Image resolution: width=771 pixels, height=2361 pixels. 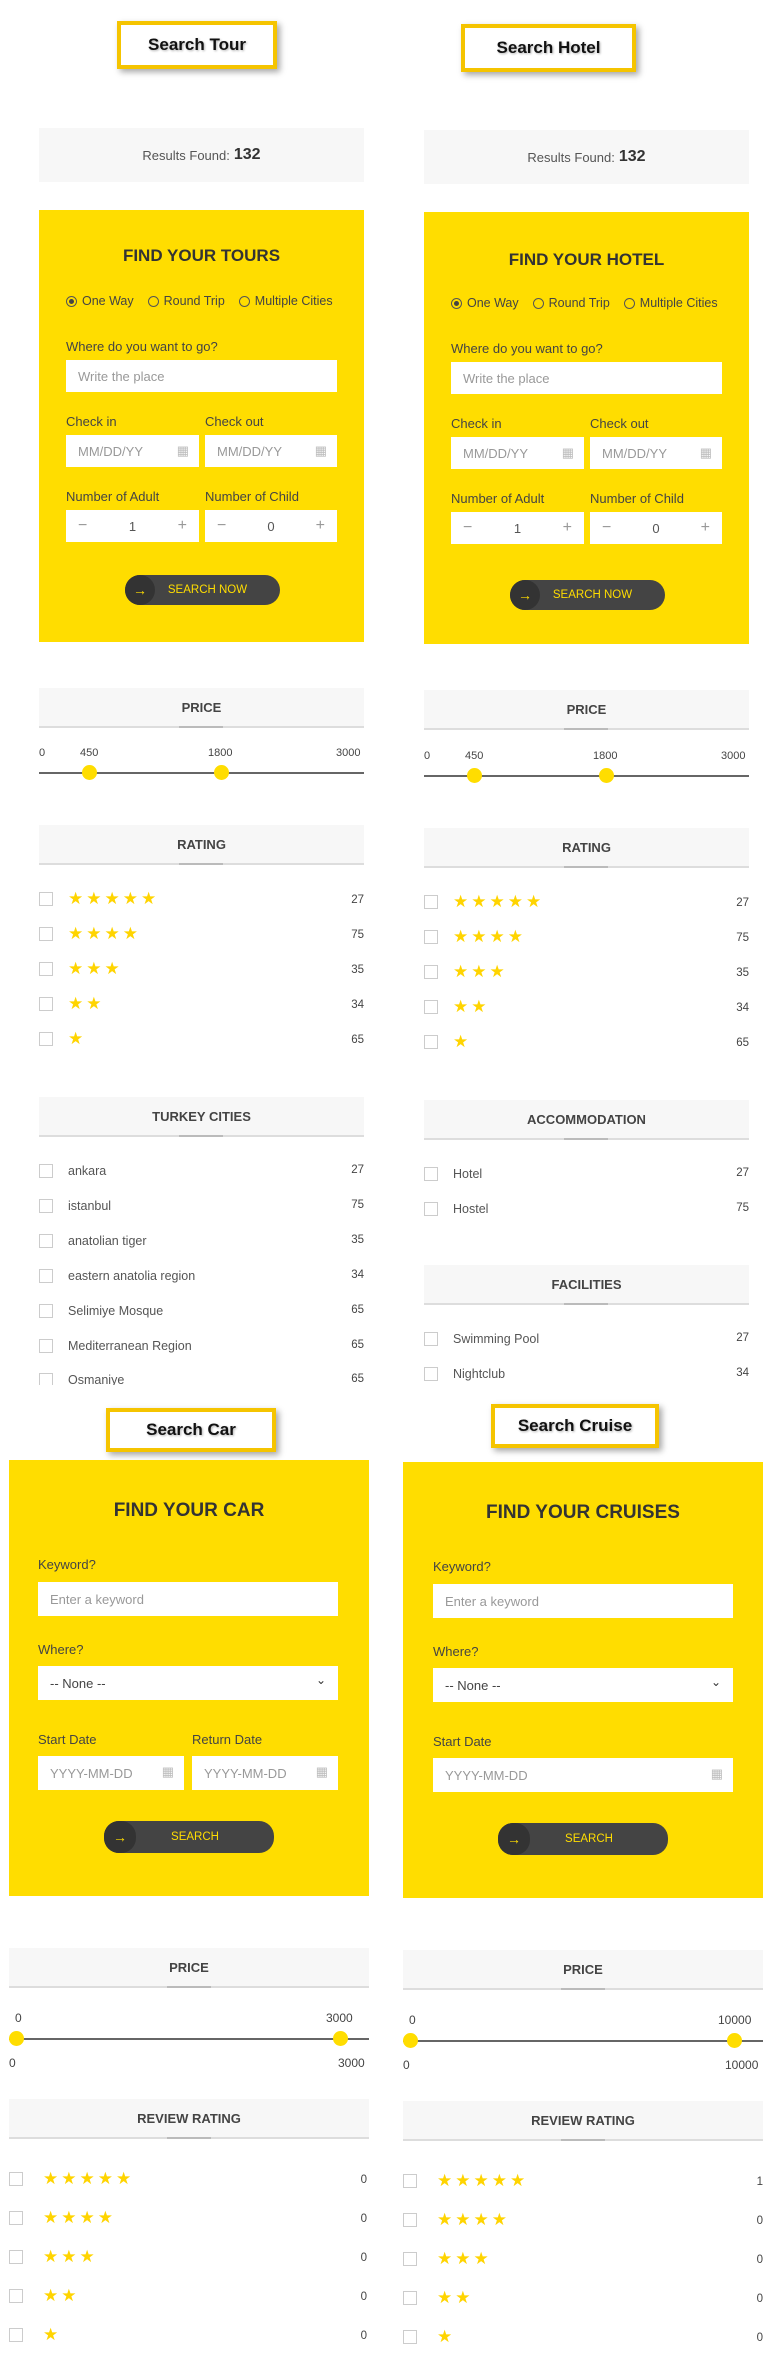 What do you see at coordinates (130, 1346) in the screenshot?
I see `city-name: Mediterranean Region` at bounding box center [130, 1346].